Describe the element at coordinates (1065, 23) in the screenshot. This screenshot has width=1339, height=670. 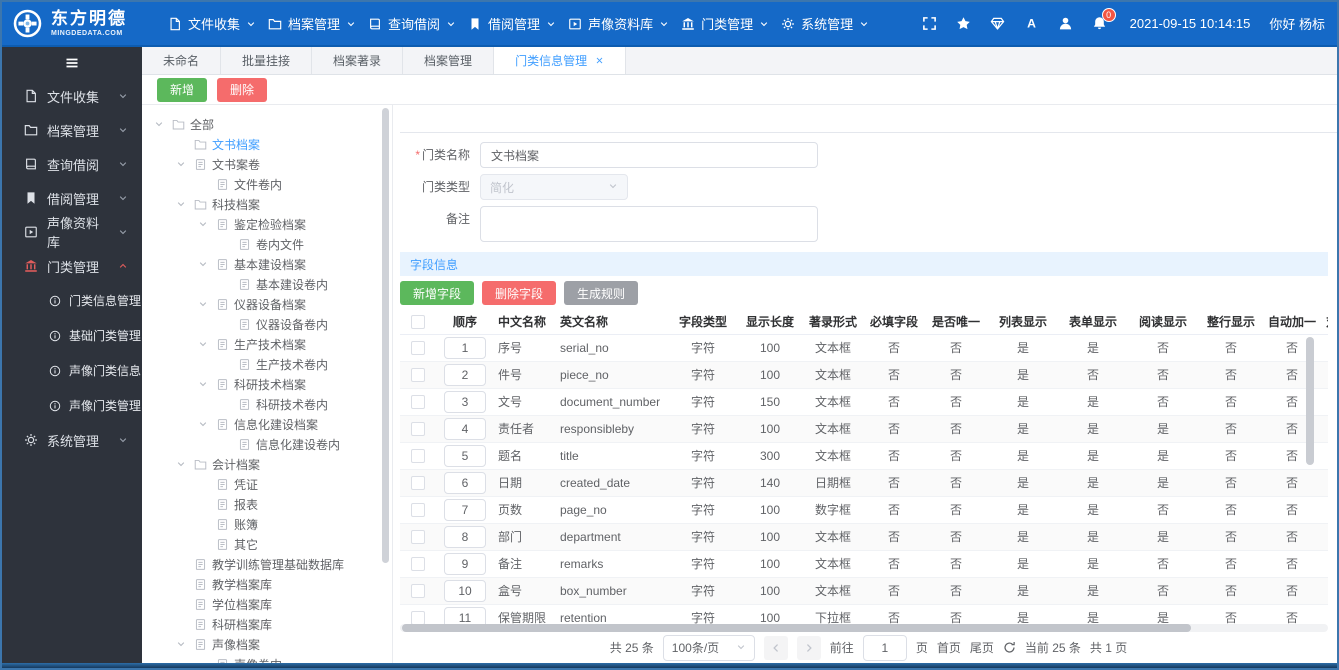
I see `user-icon` at that location.